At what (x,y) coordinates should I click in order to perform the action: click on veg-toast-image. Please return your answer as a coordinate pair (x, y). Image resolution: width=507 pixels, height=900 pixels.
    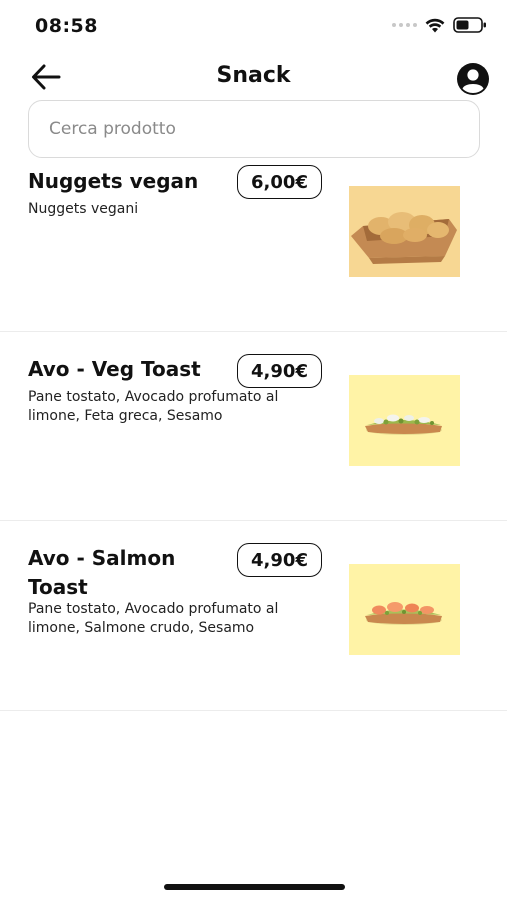
    Looking at the image, I should click on (404, 420).